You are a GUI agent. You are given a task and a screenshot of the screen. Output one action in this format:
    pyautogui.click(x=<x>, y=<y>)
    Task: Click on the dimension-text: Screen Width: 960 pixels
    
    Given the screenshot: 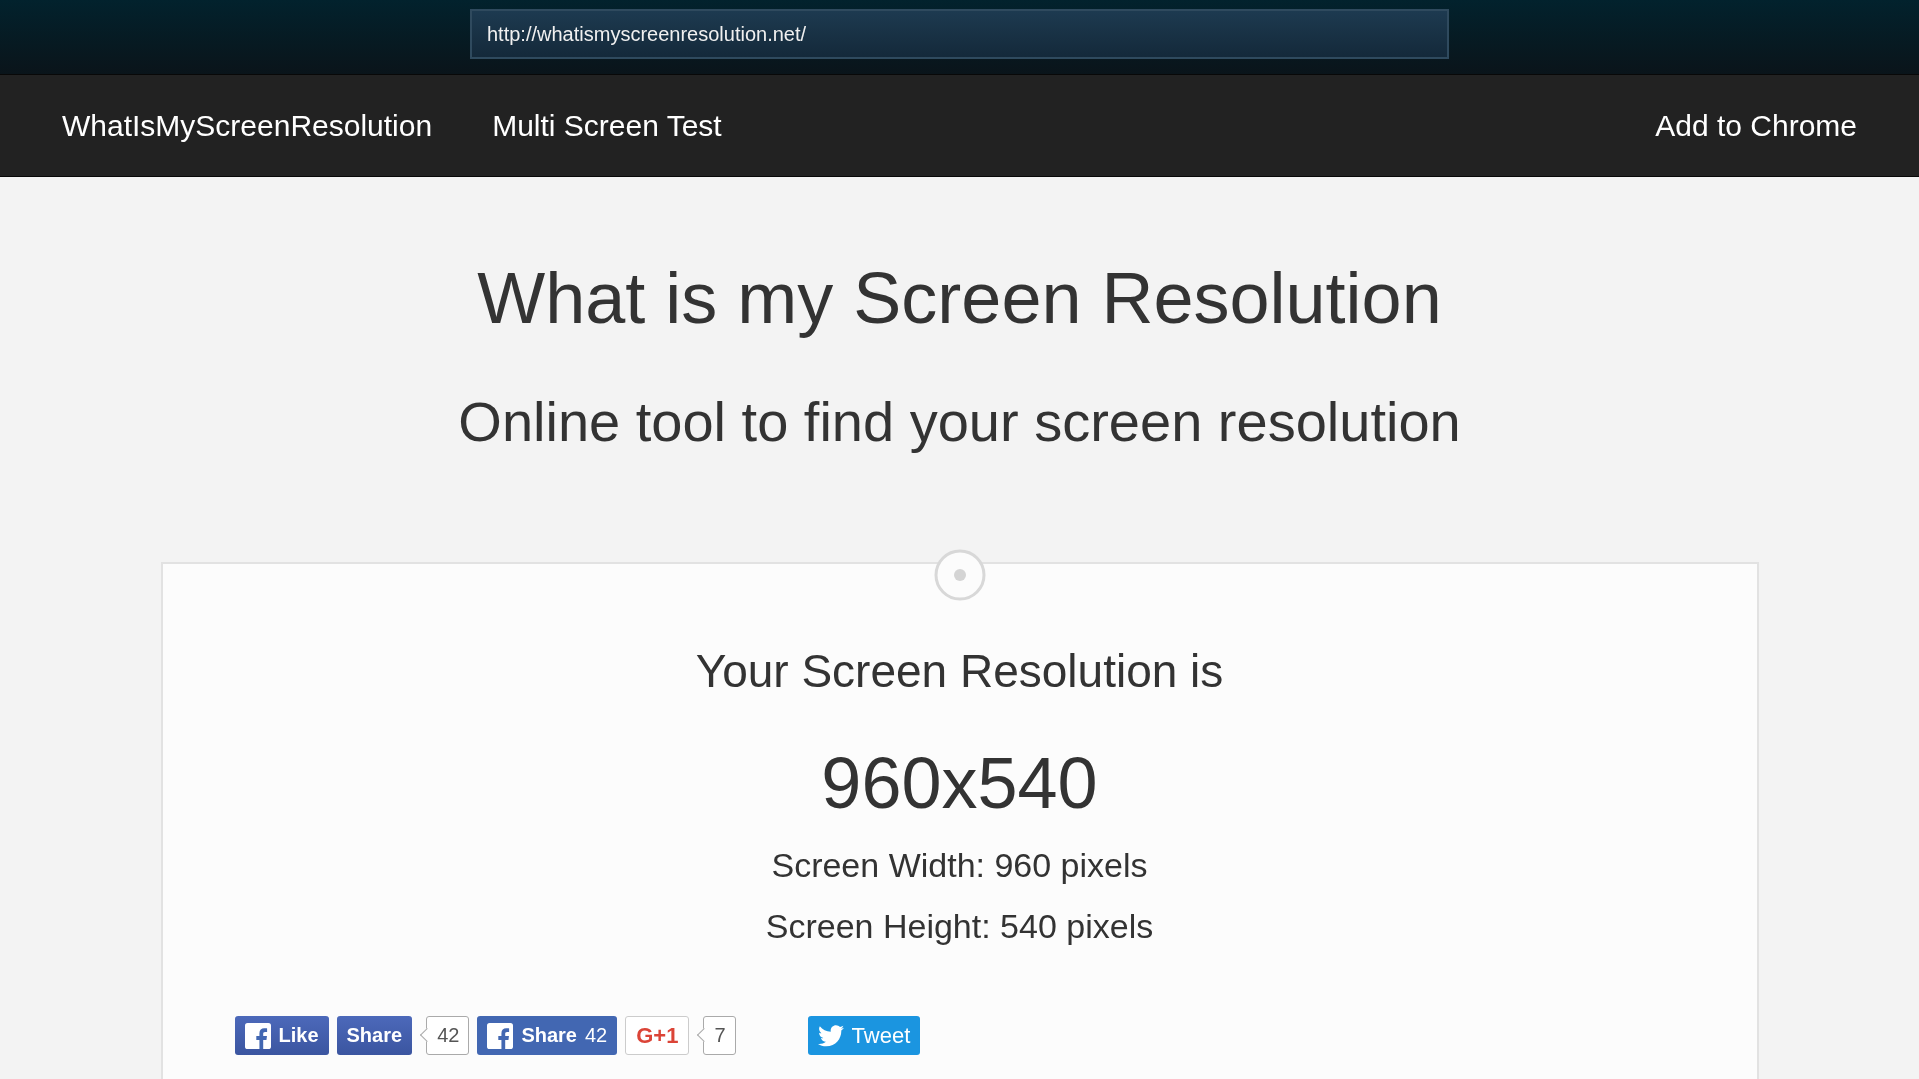 What is the action you would take?
    pyautogui.click(x=959, y=865)
    